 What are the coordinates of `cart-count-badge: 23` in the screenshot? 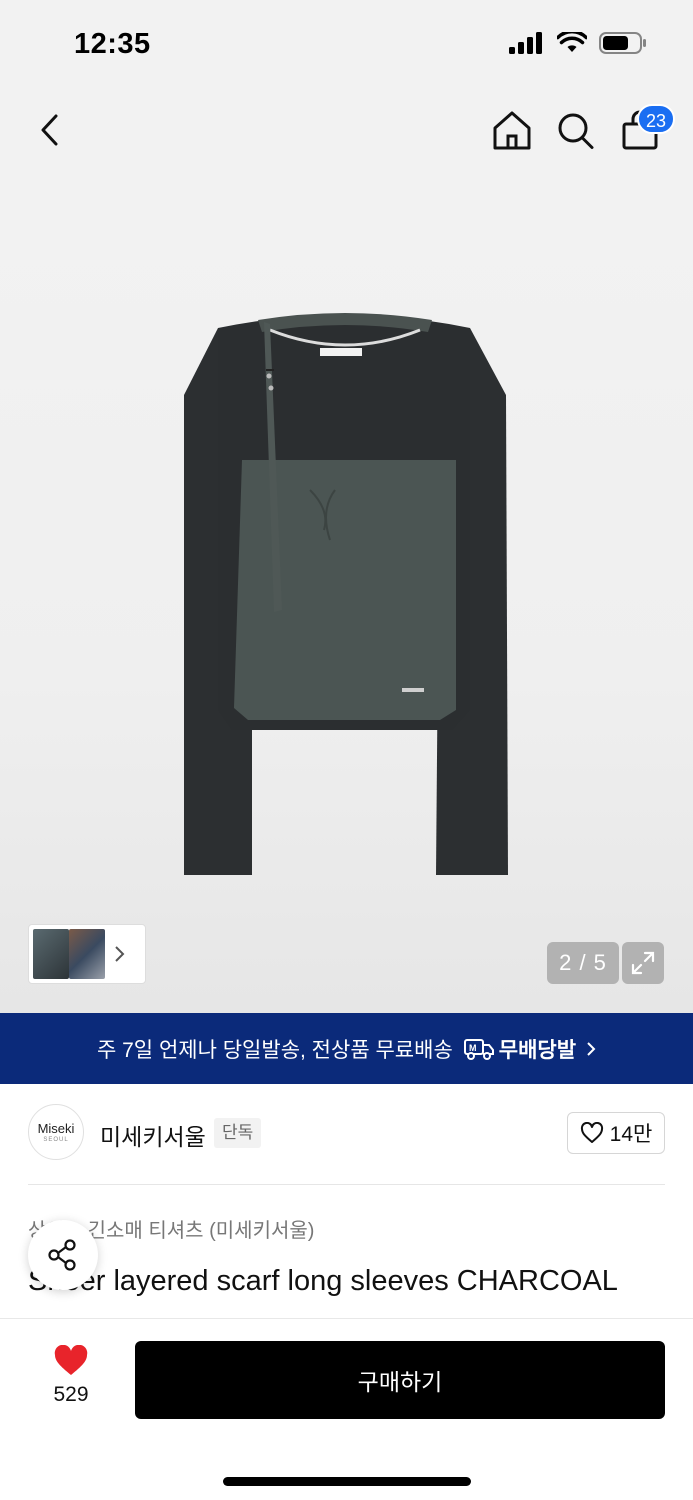 It's located at (656, 119).